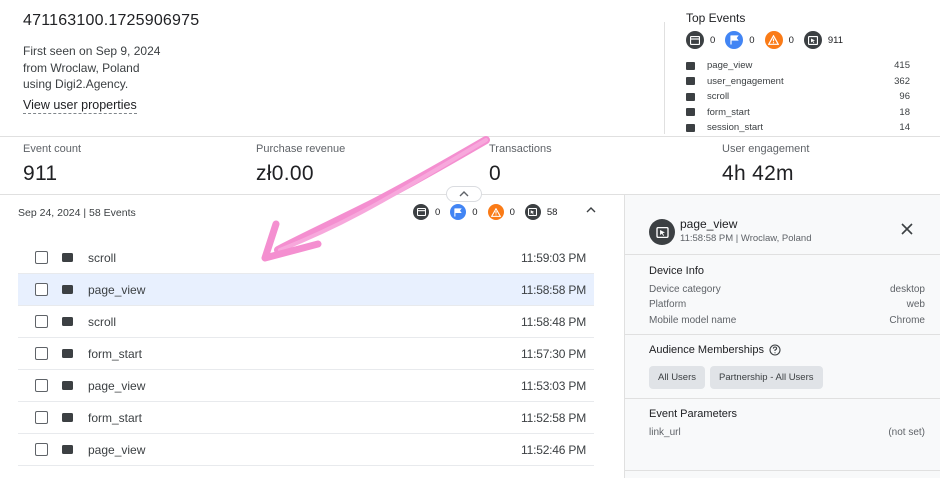  I want to click on device-info-value: Chrome, so click(907, 320).